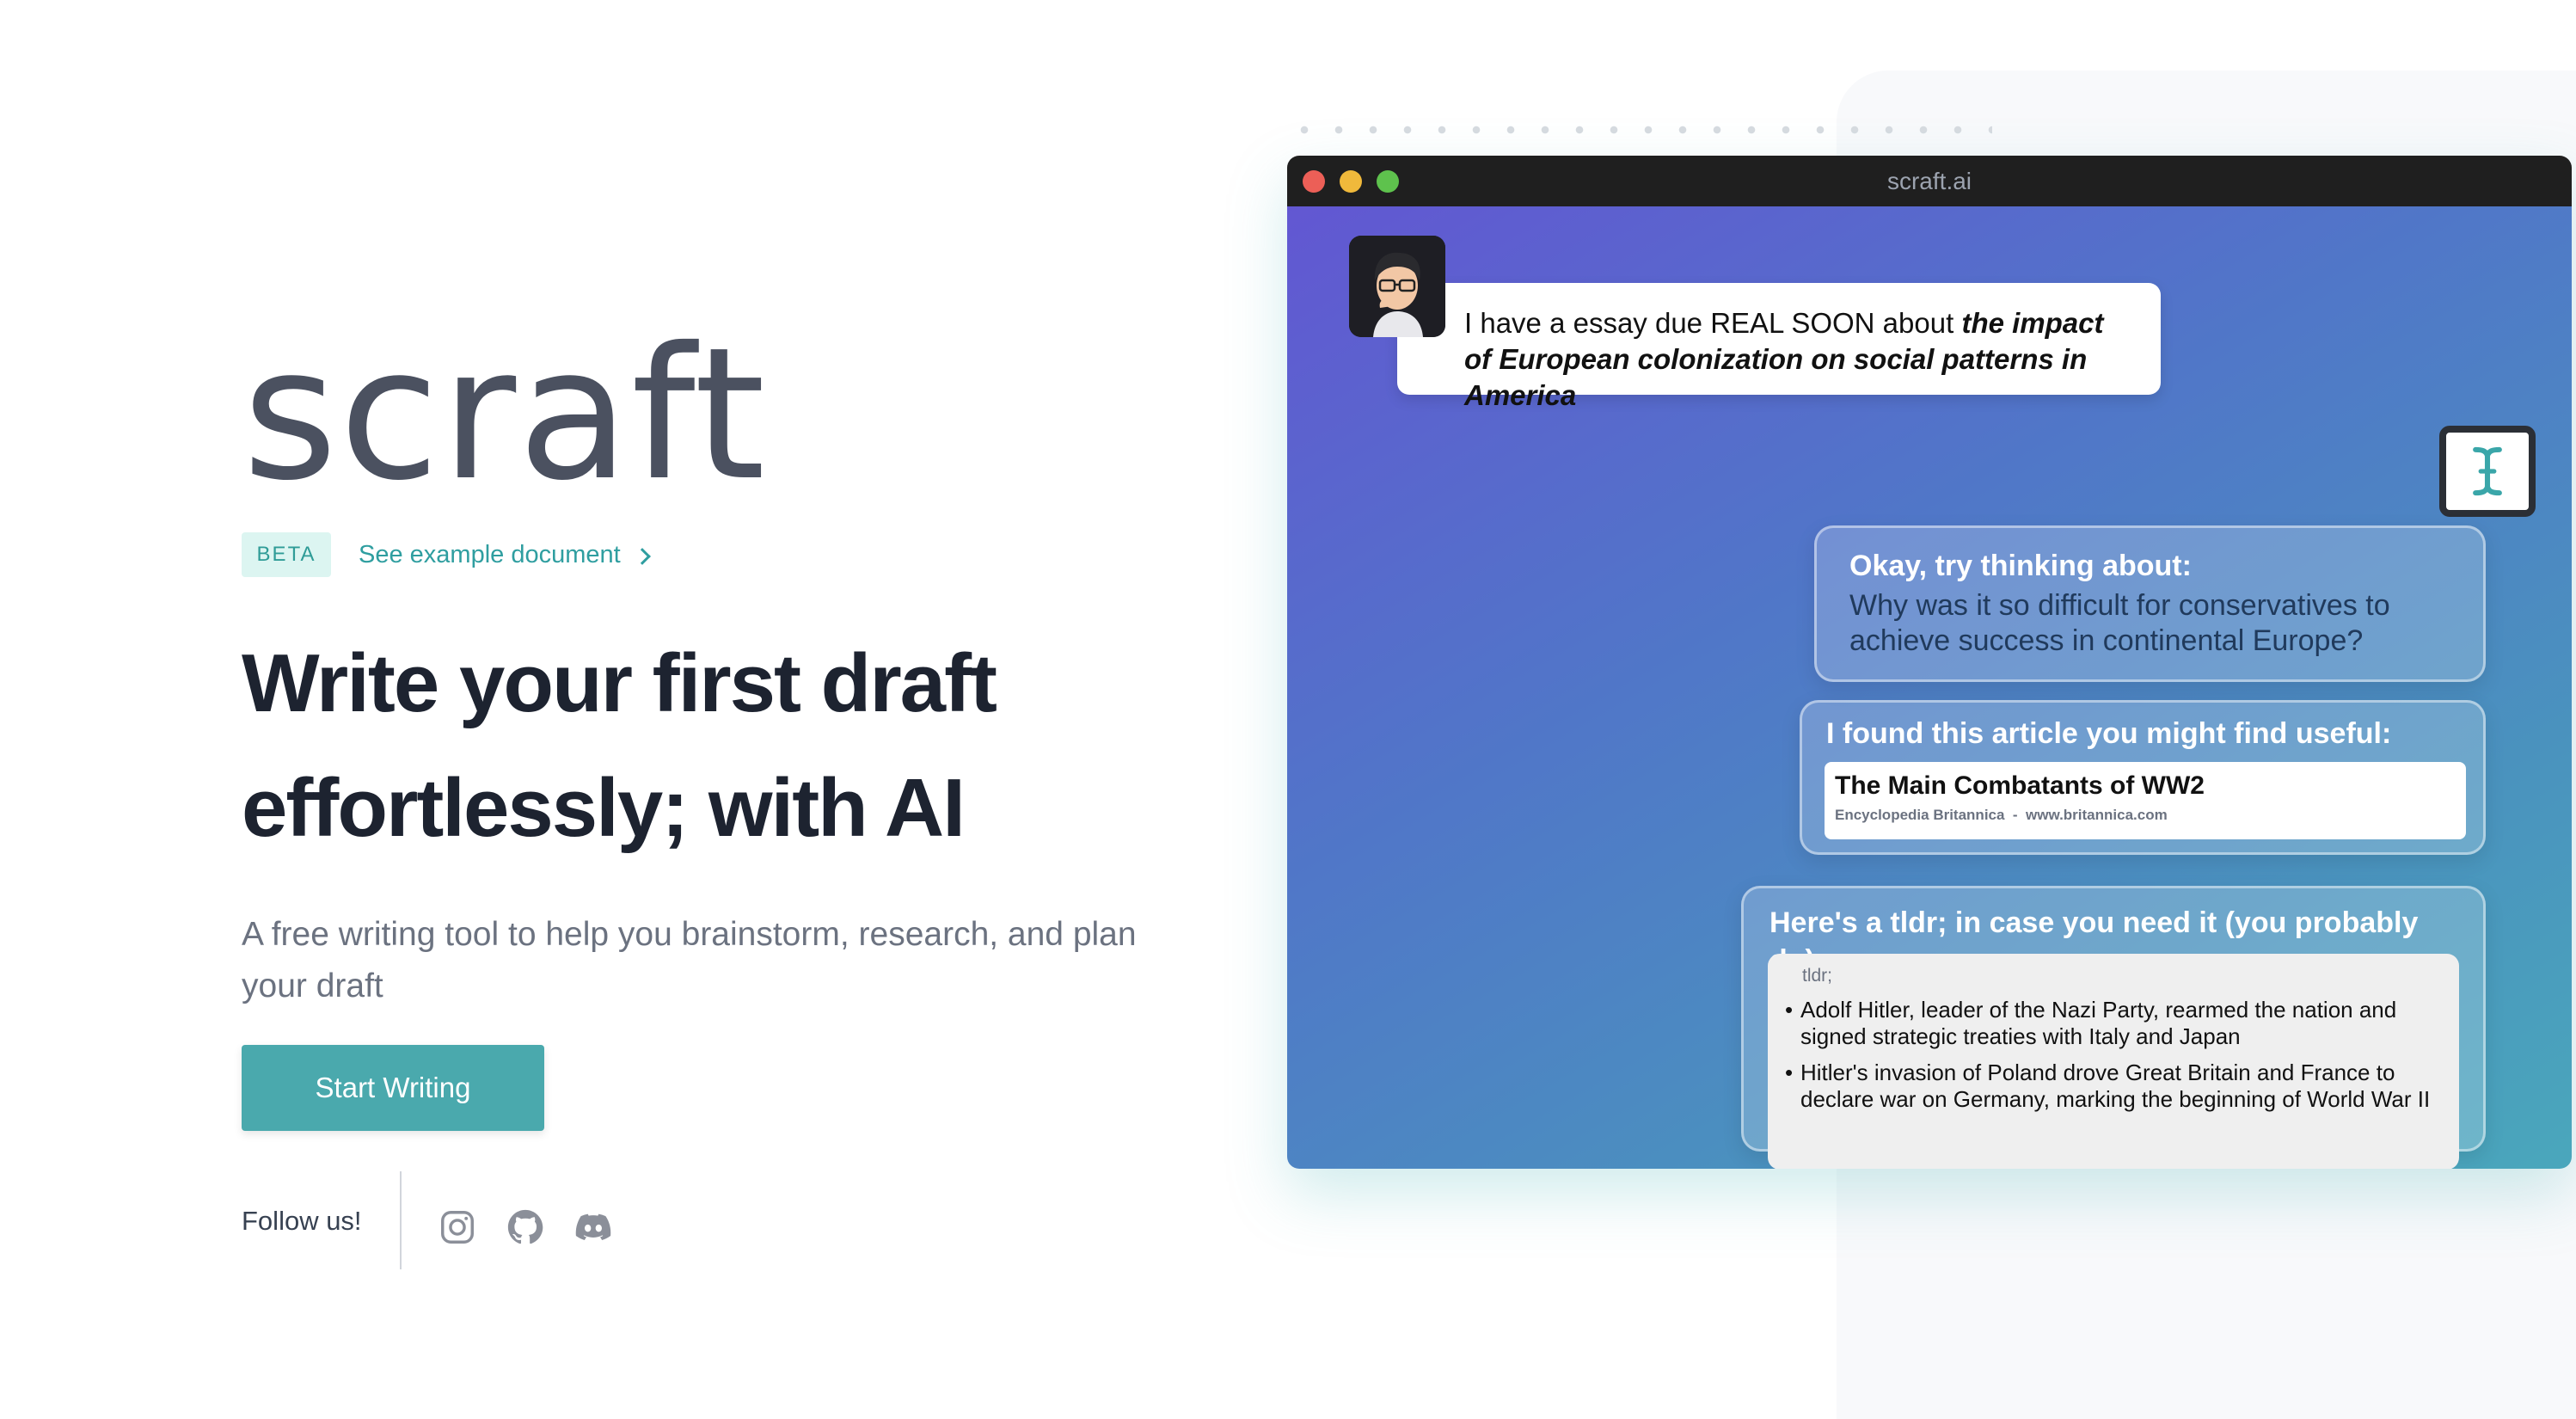 The image size is (2576, 1419). What do you see at coordinates (490, 554) in the screenshot?
I see `example-link-label: See example document` at bounding box center [490, 554].